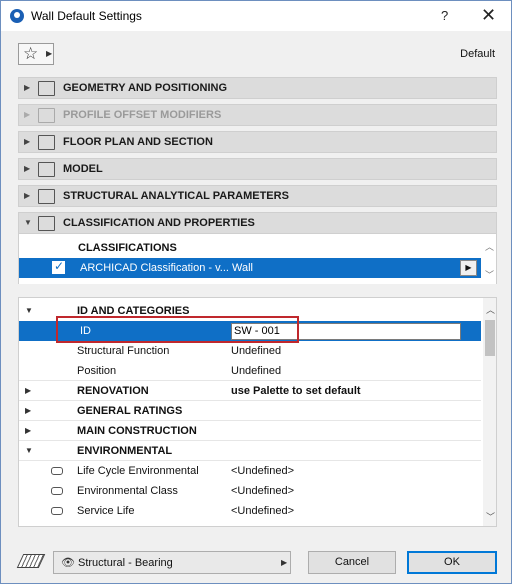  What do you see at coordinates (352, 562) in the screenshot?
I see `cancel-button: Cancel` at bounding box center [352, 562].